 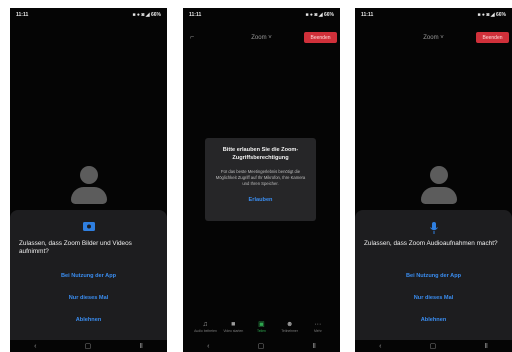 I want to click on share-icon: ▣, so click(x=261, y=324).